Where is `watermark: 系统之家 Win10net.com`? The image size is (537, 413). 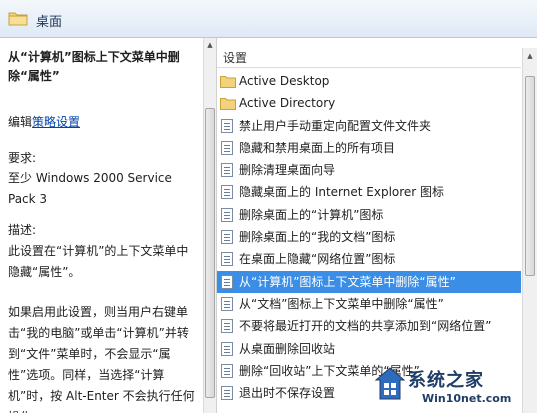
watermark: 系统之家 Win10net.com is located at coordinates (453, 386).